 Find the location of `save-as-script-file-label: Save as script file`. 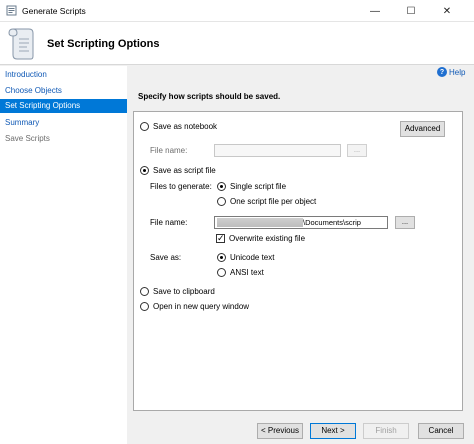

save-as-script-file-label: Save as script file is located at coordinates (184, 170).